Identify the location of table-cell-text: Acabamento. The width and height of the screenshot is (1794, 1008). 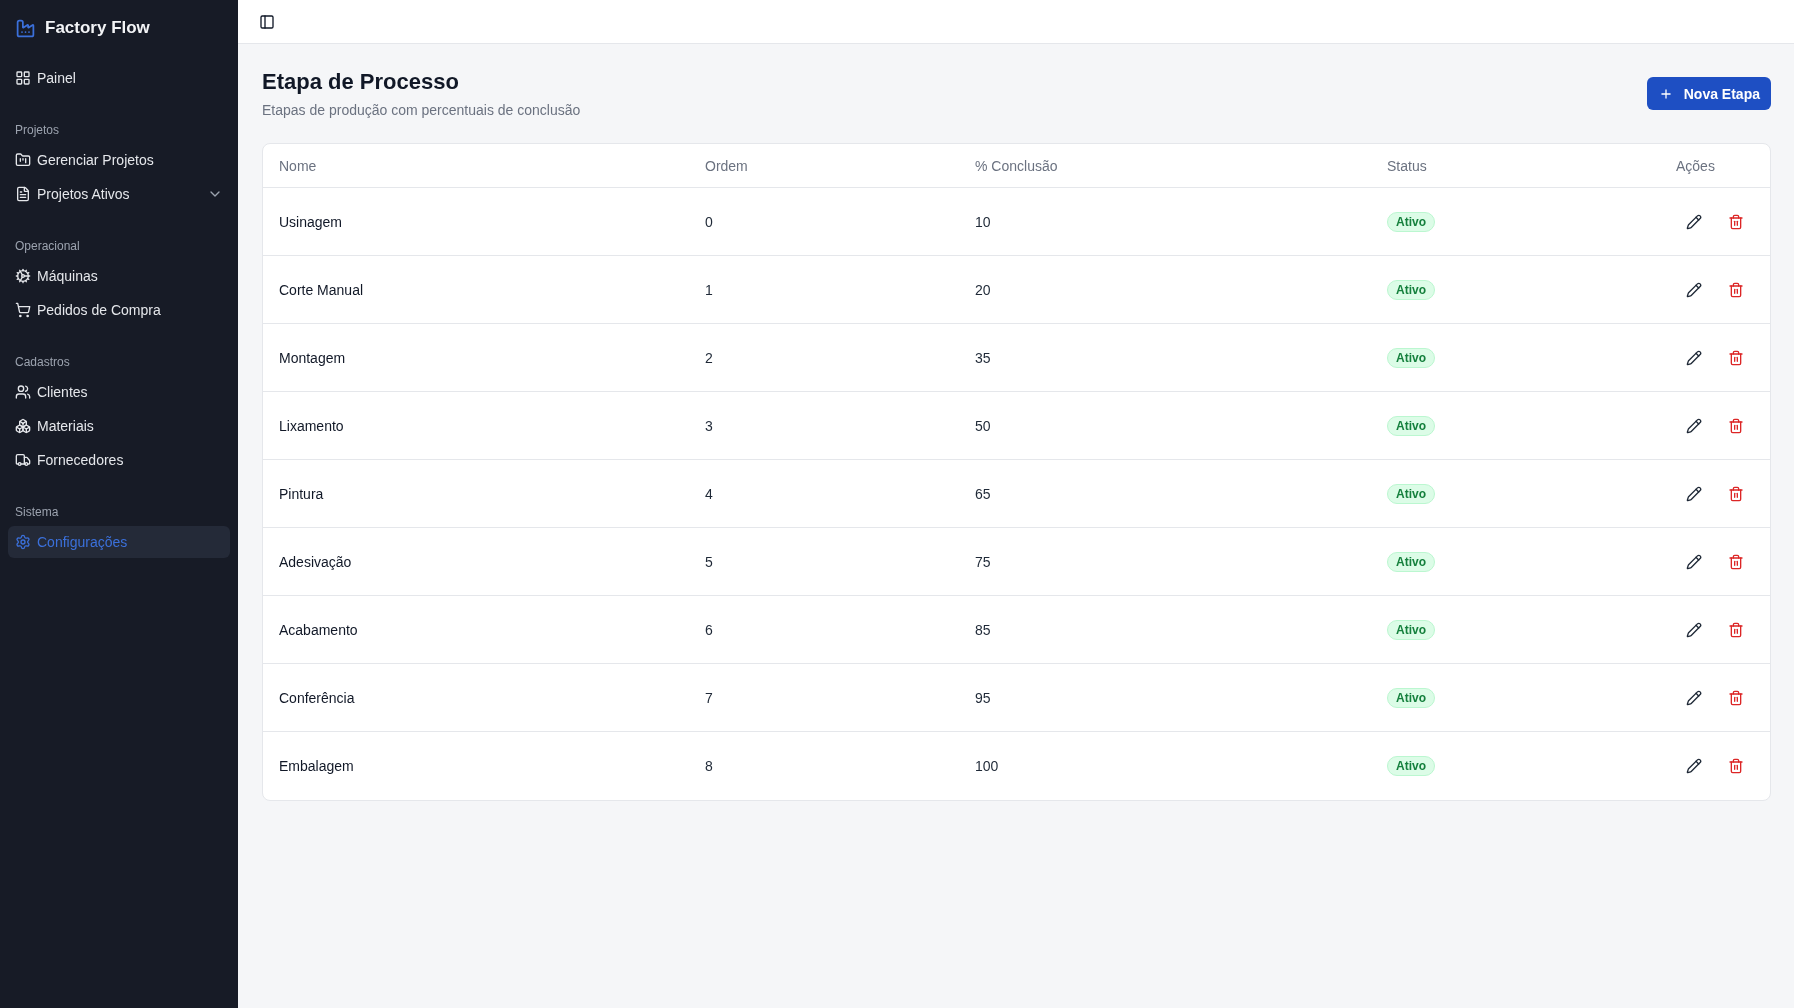
(318, 629).